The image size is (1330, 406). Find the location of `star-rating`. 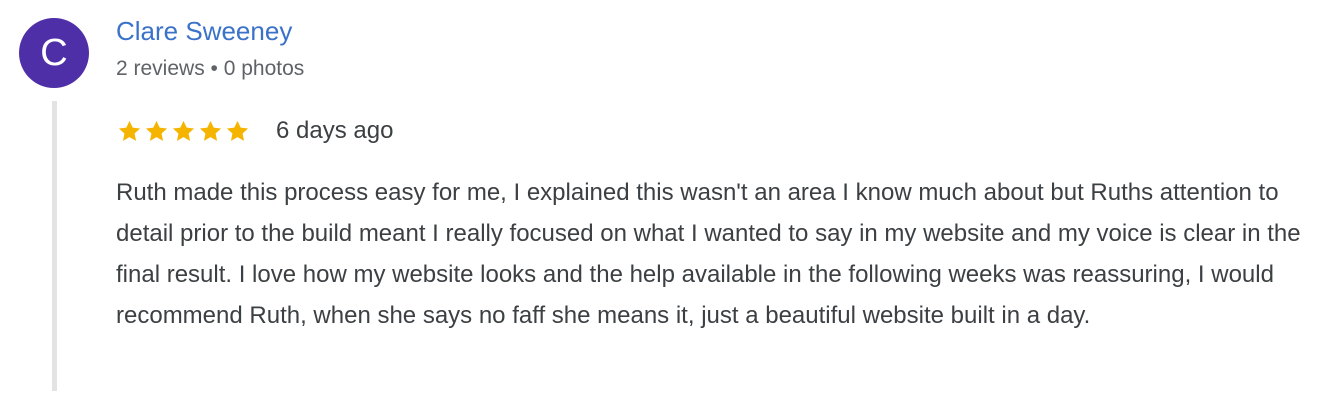

star-rating is located at coordinates (184, 131).